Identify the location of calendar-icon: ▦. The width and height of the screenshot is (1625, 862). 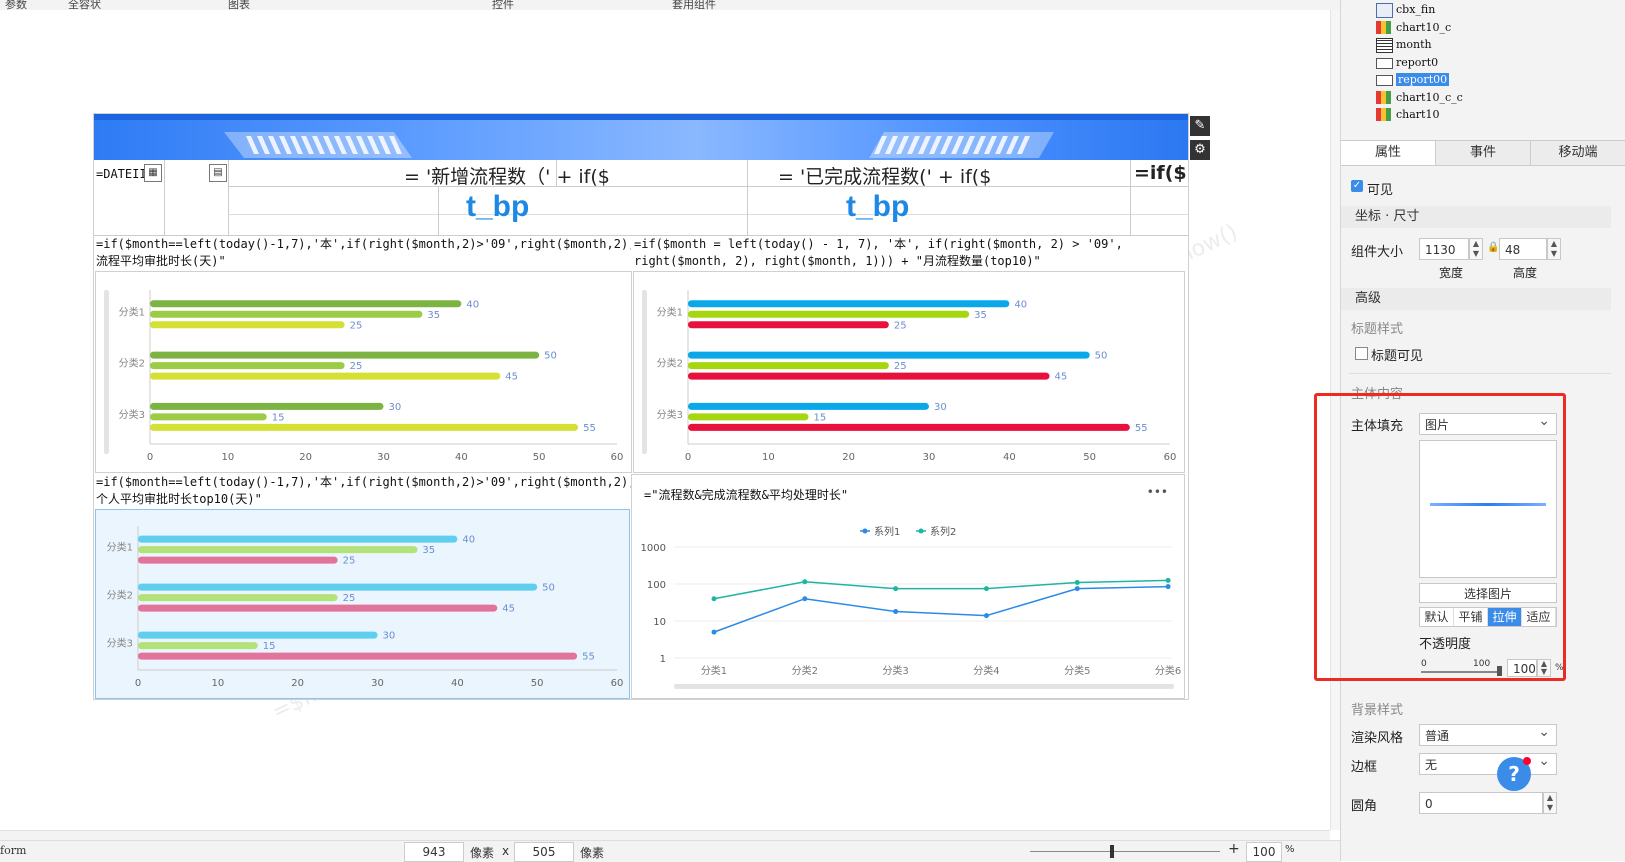
(153, 173).